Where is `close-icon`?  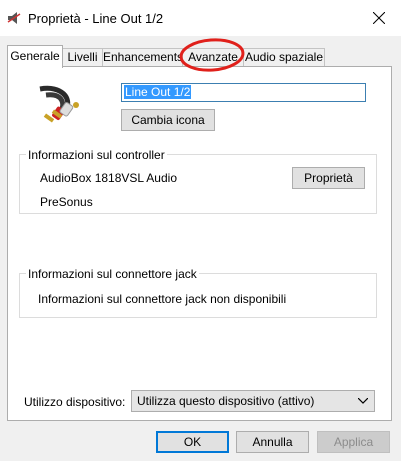 close-icon is located at coordinates (379, 18).